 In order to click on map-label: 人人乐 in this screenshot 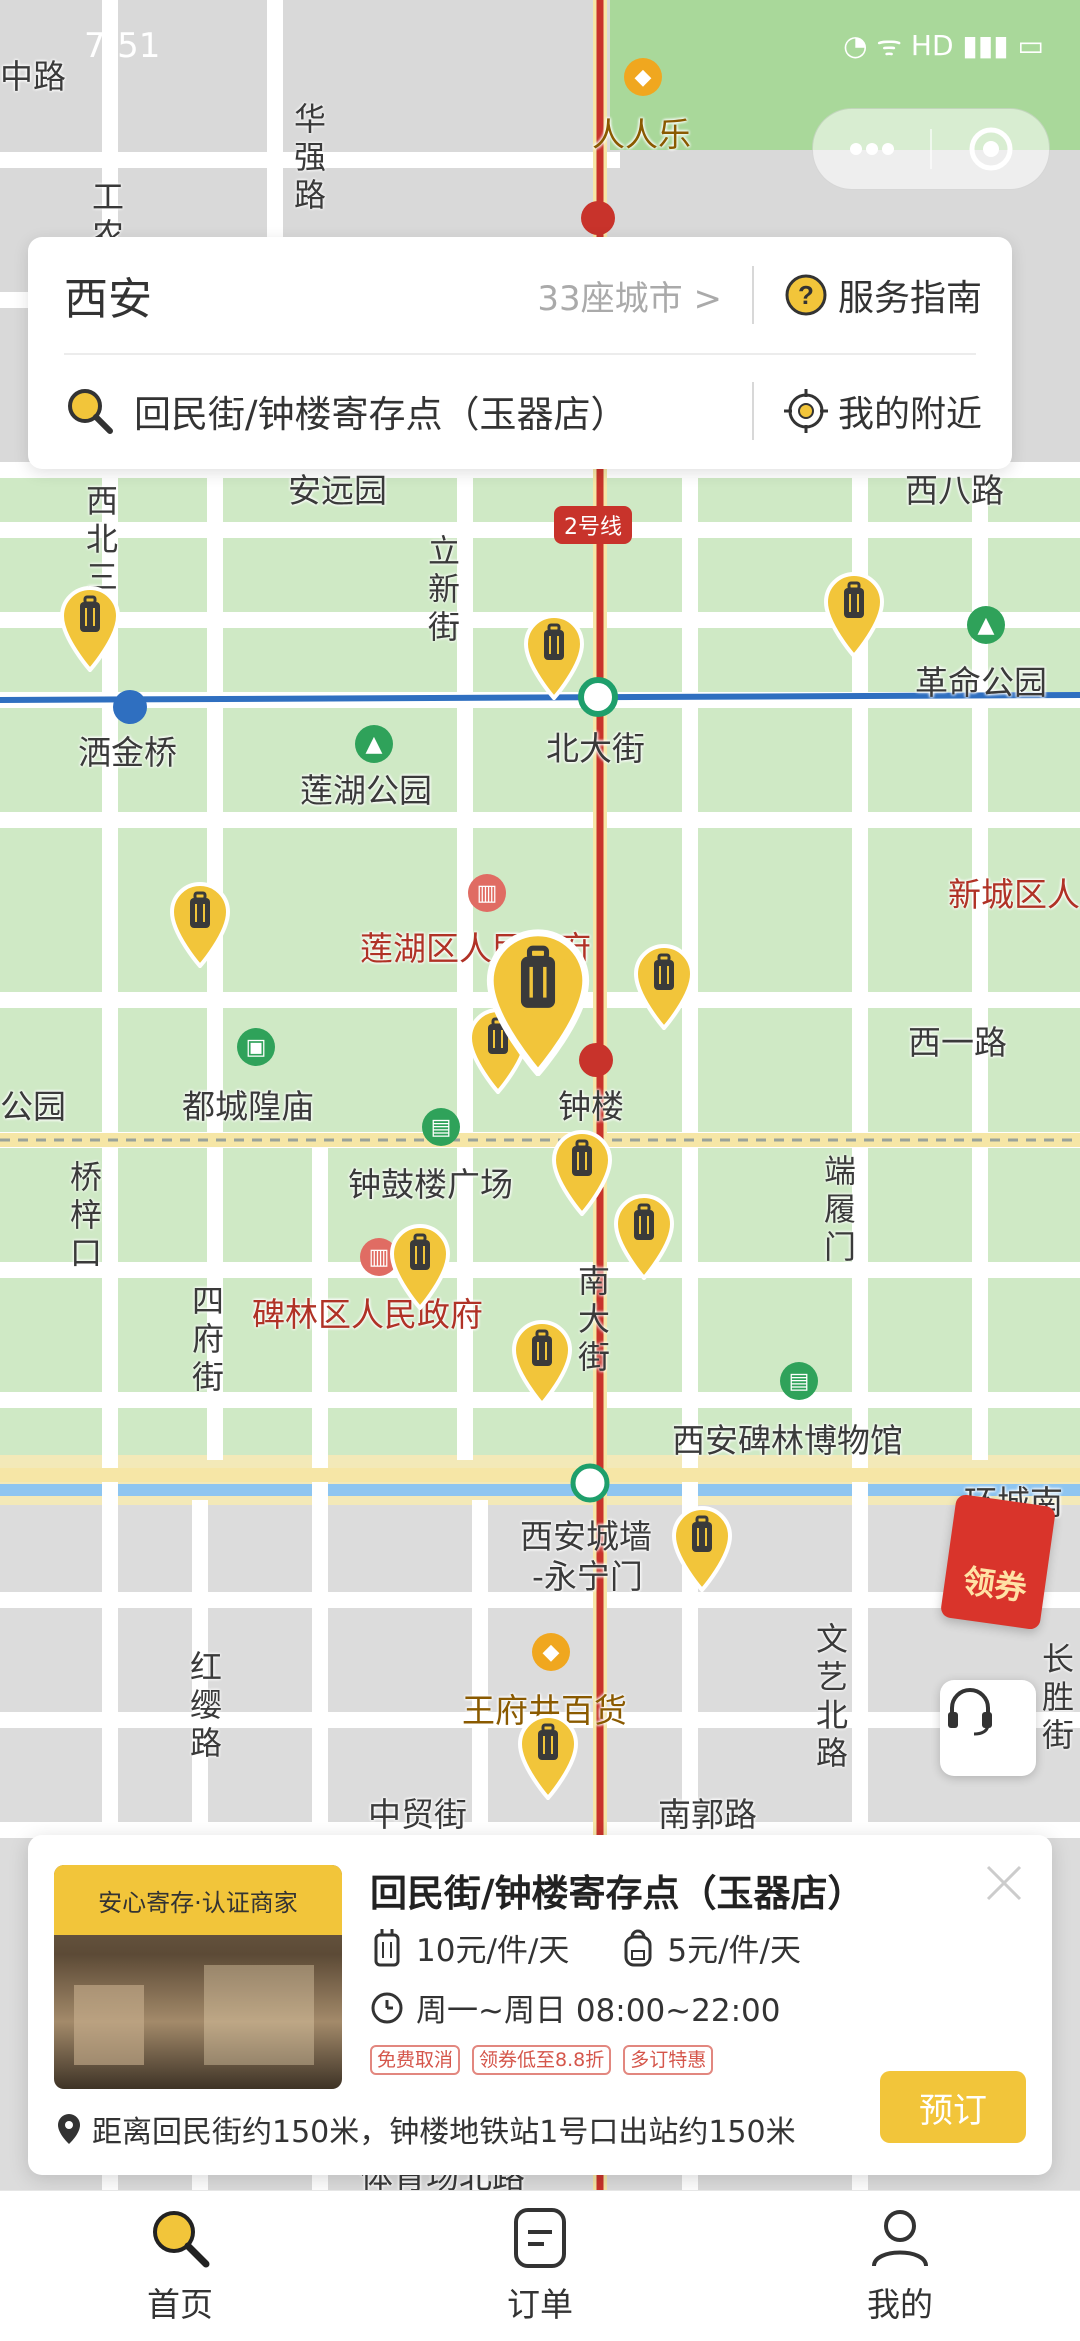, I will do `click(641, 134)`.